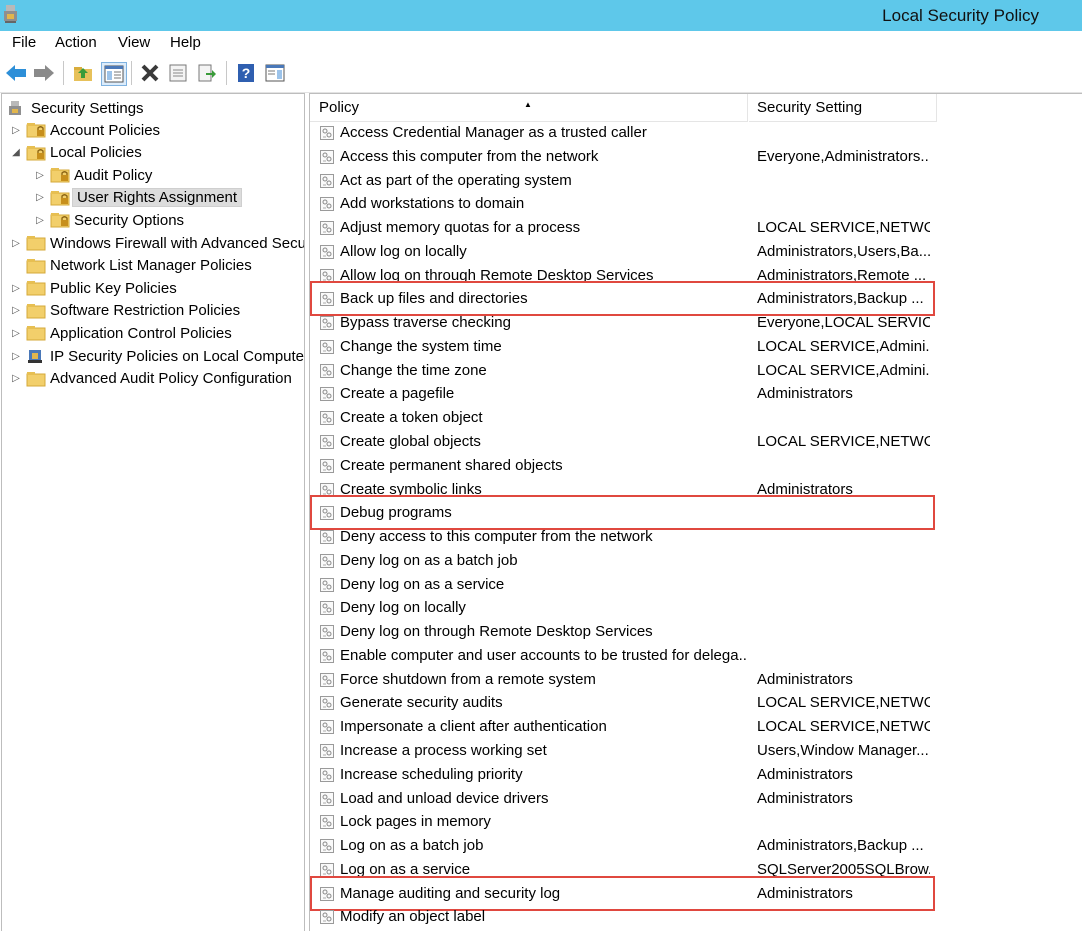 The width and height of the screenshot is (1082, 931). Describe the element at coordinates (114, 74) in the screenshot. I see `show-hide-console-tree-button` at that location.